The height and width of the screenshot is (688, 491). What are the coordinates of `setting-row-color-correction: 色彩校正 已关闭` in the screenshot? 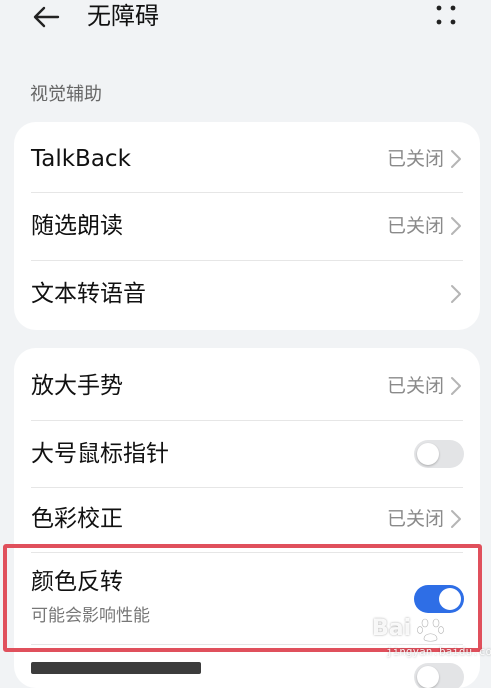 It's located at (247, 520).